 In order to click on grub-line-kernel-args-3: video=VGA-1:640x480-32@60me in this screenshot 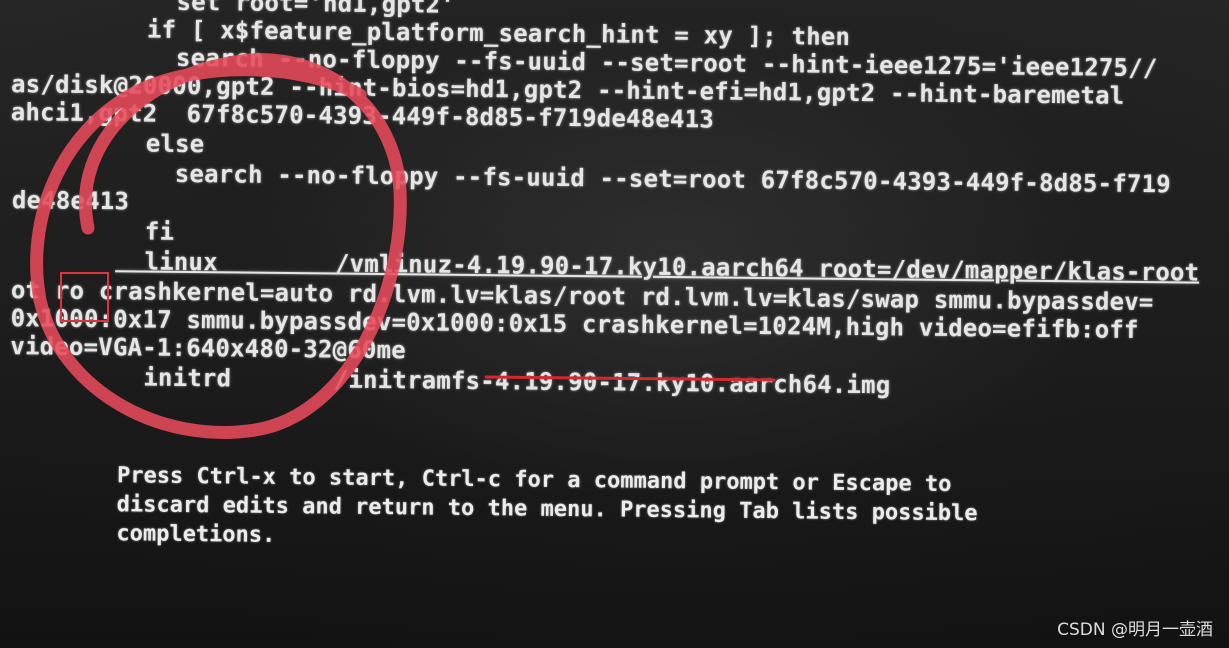, I will do `click(208, 348)`.